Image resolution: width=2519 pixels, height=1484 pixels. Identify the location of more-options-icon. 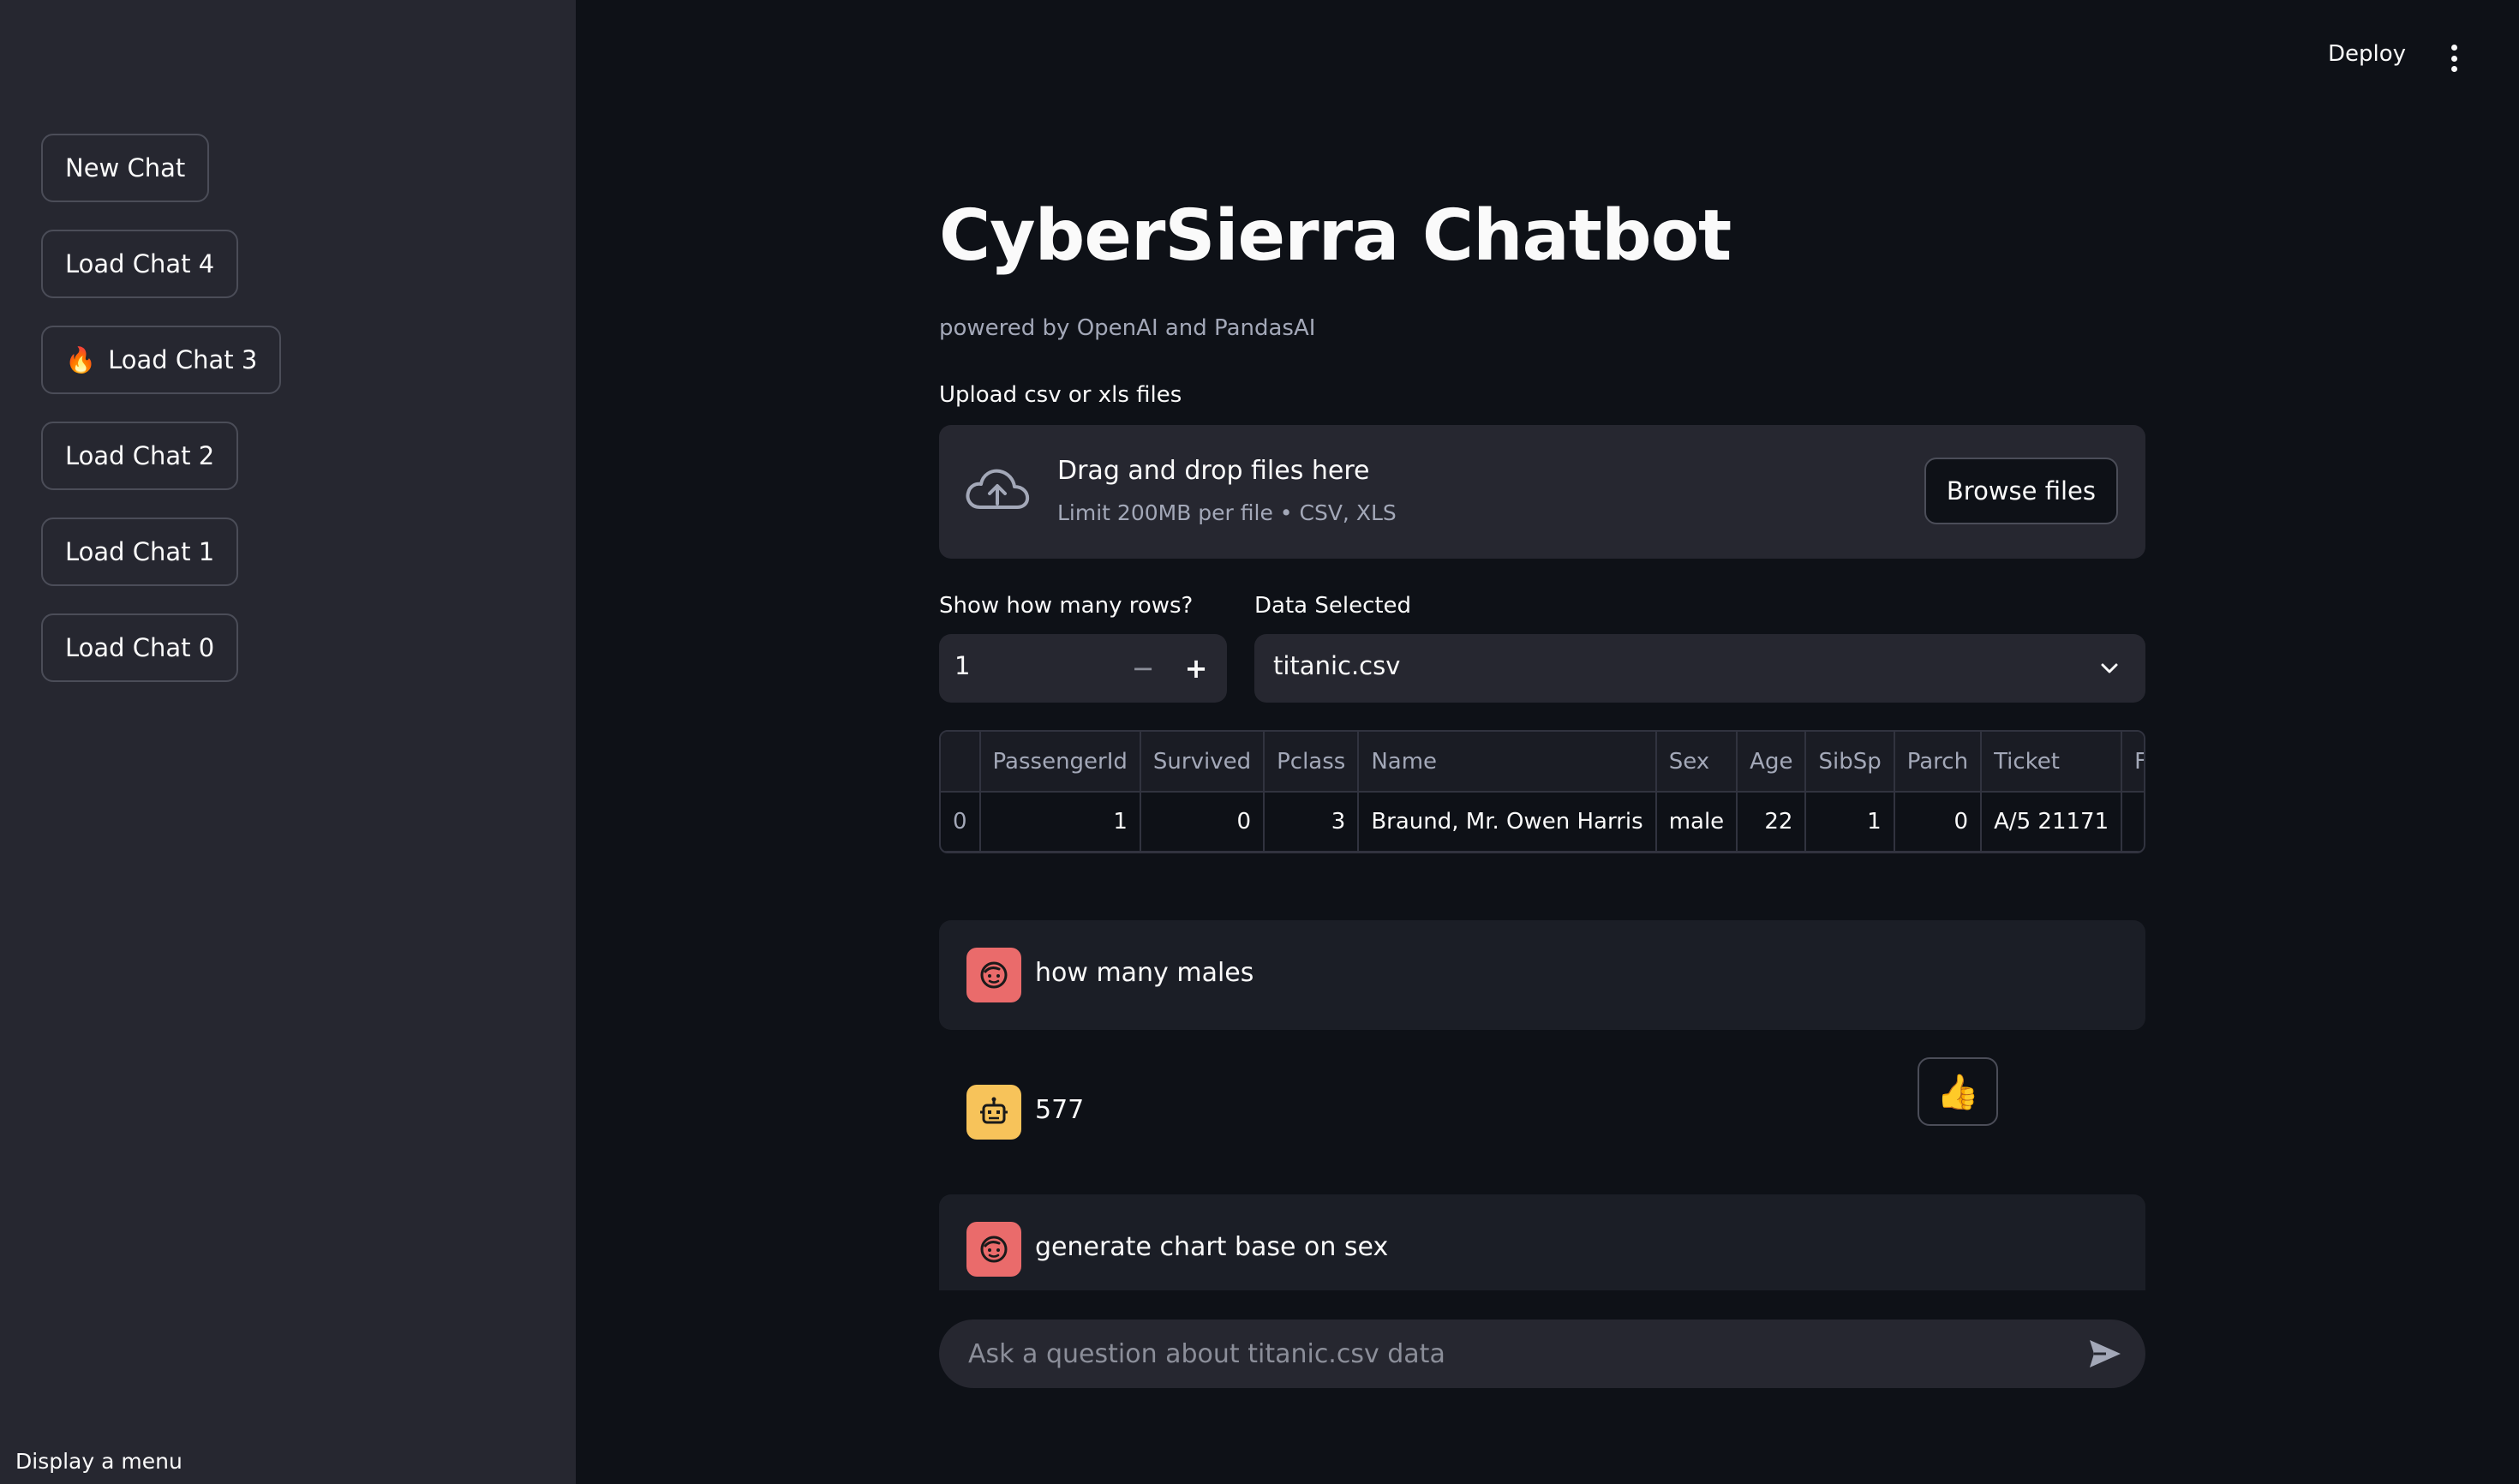
(2454, 59).